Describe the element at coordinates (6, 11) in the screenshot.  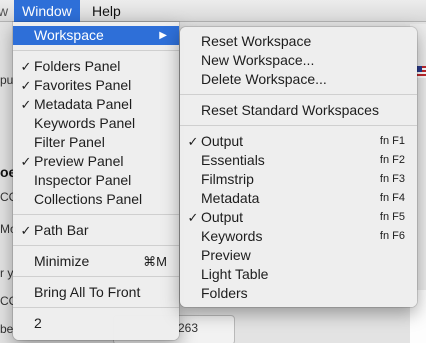
I see `menubar-item-partial: w` at that location.